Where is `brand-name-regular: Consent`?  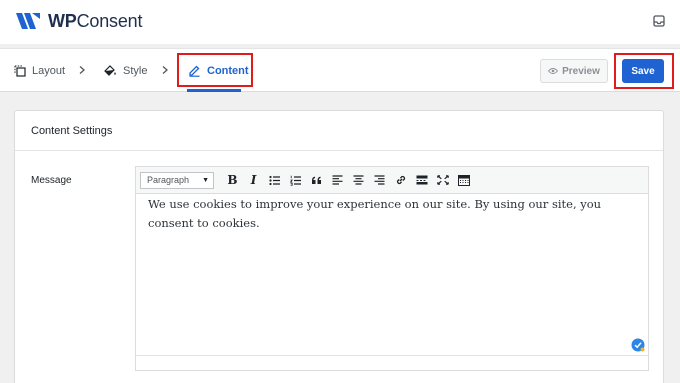 brand-name-regular: Consent is located at coordinates (109, 20).